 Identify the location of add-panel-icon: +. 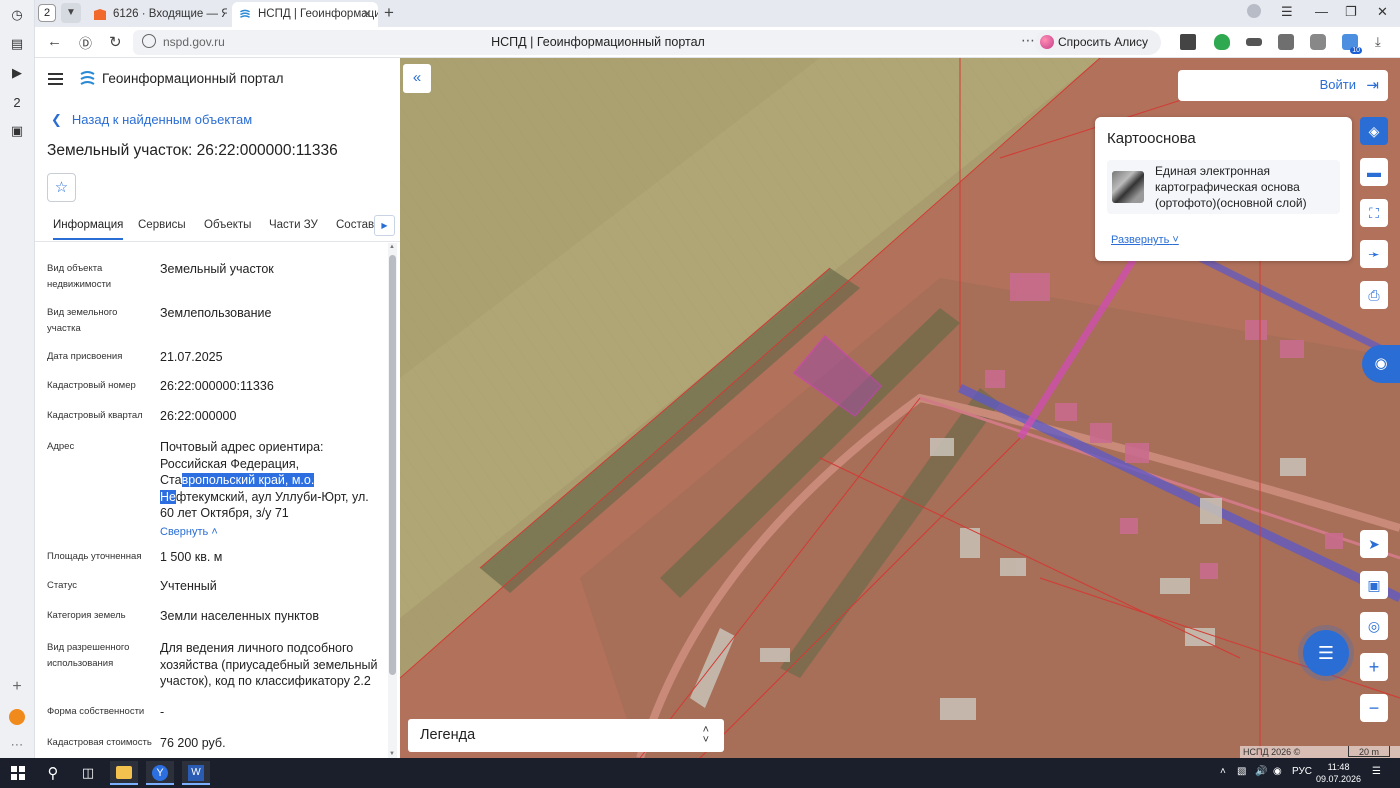
(17, 687).